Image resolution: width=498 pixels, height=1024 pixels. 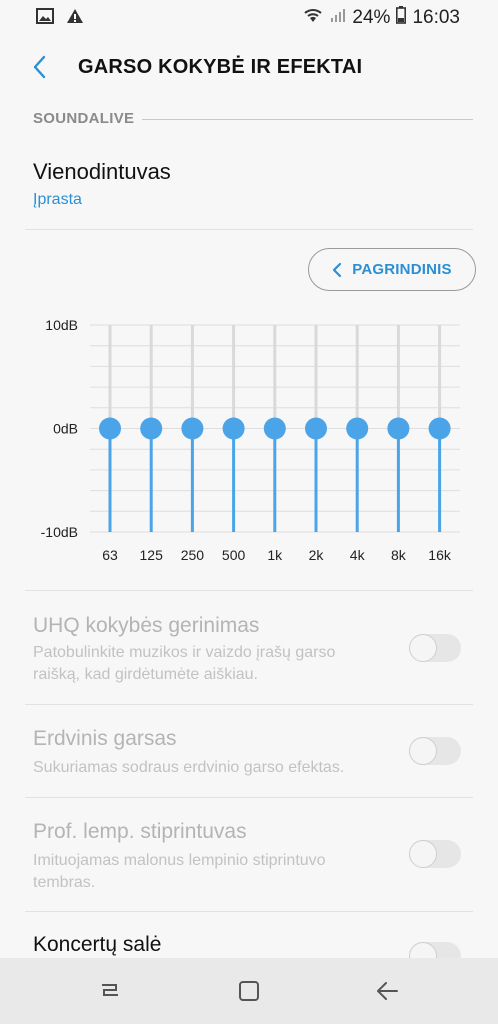 I want to click on section-divider, so click(x=307, y=119).